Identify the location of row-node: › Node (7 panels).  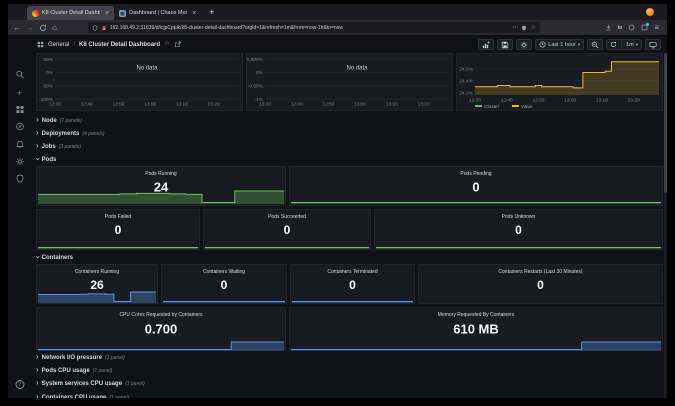
(59, 120).